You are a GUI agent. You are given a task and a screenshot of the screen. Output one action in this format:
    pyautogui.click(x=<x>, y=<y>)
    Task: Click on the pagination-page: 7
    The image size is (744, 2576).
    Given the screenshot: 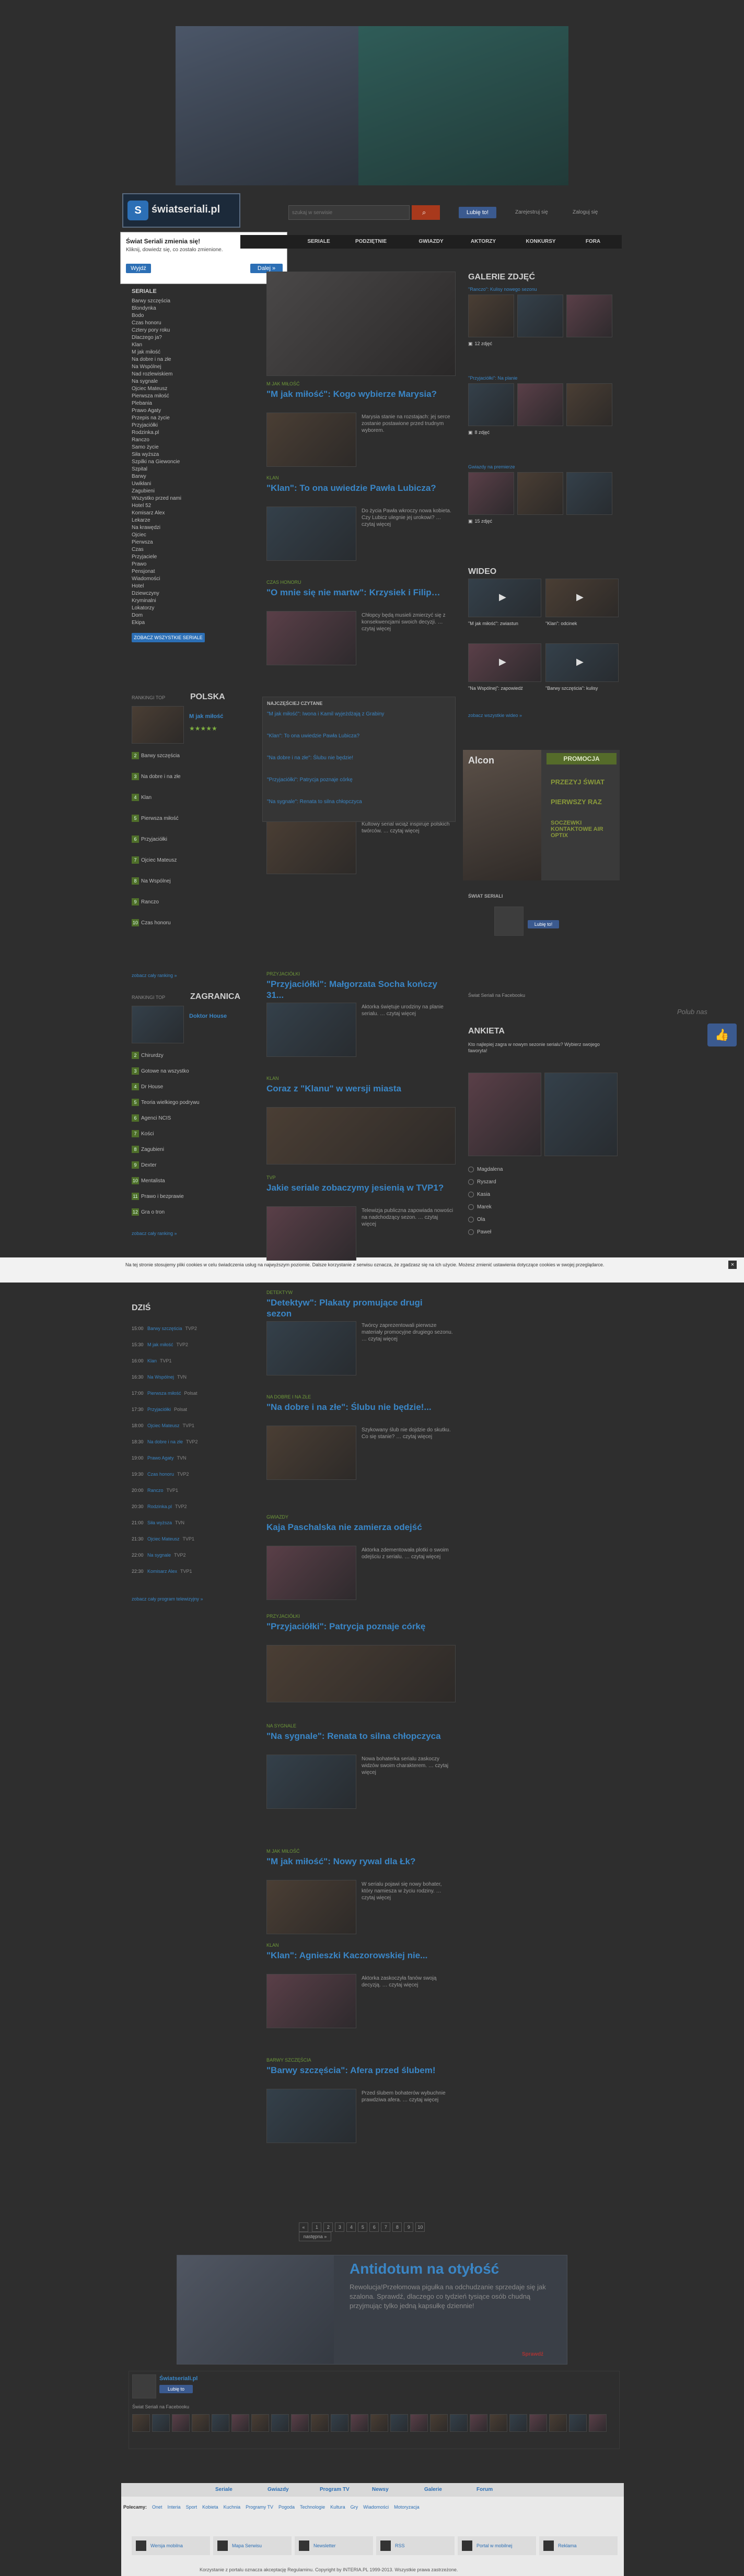 What is the action you would take?
    pyautogui.click(x=386, y=2227)
    